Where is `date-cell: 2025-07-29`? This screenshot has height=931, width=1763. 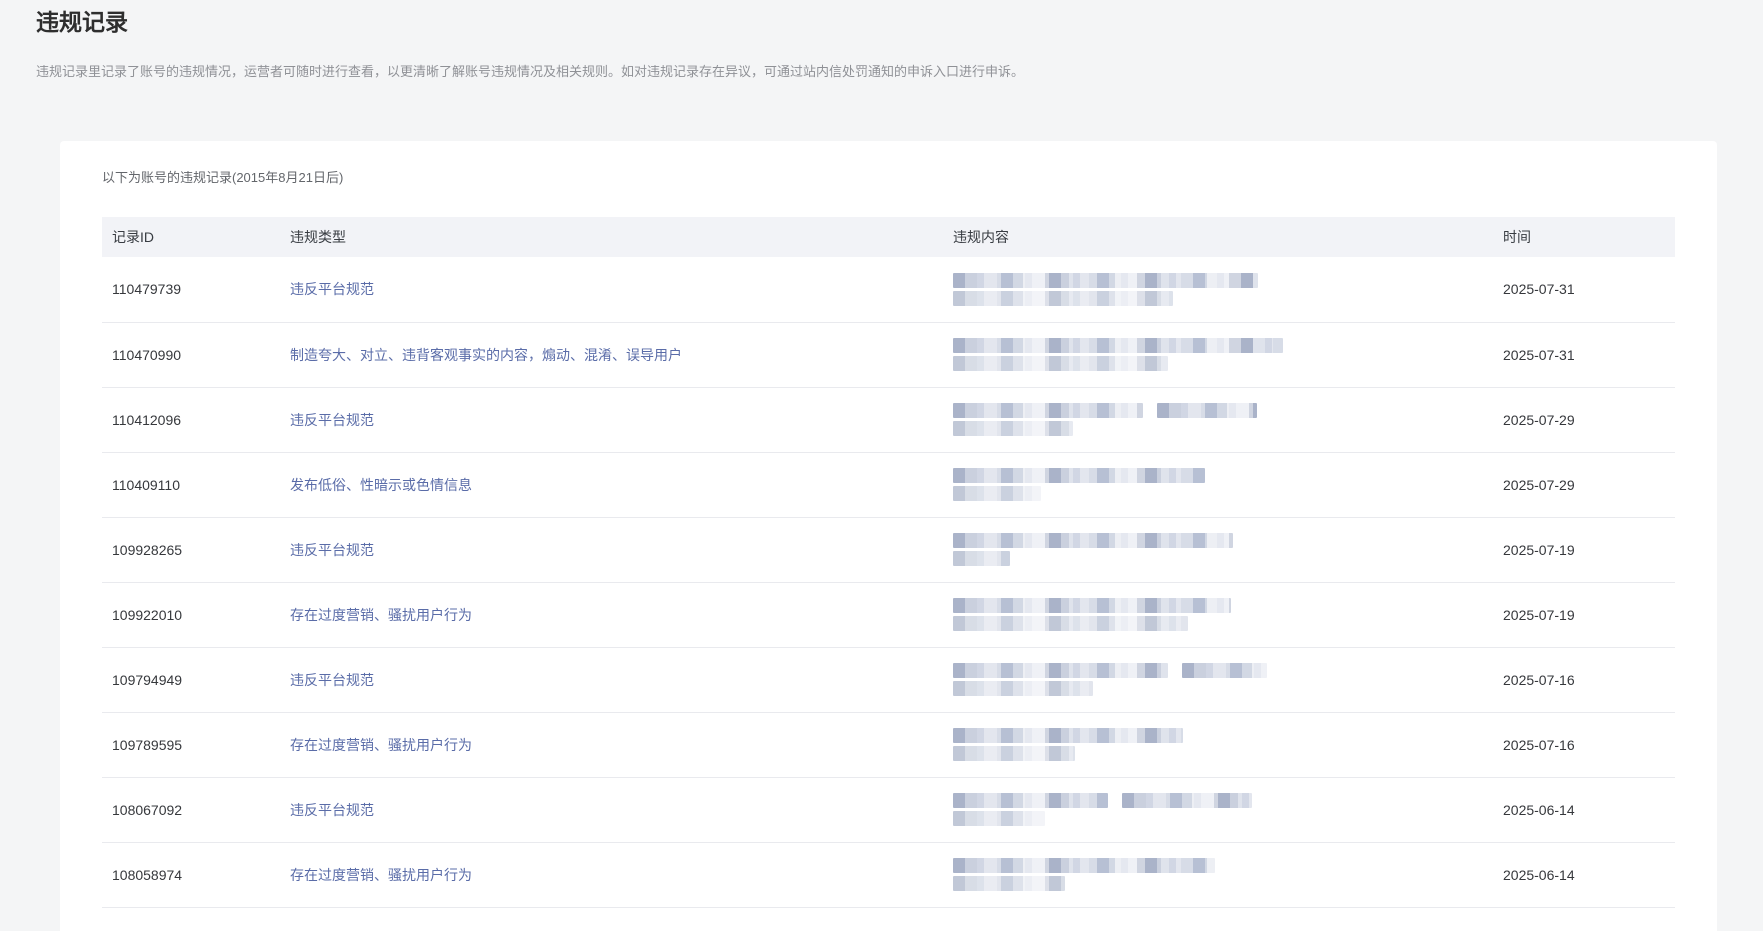
date-cell: 2025-07-29 is located at coordinates (1584, 420).